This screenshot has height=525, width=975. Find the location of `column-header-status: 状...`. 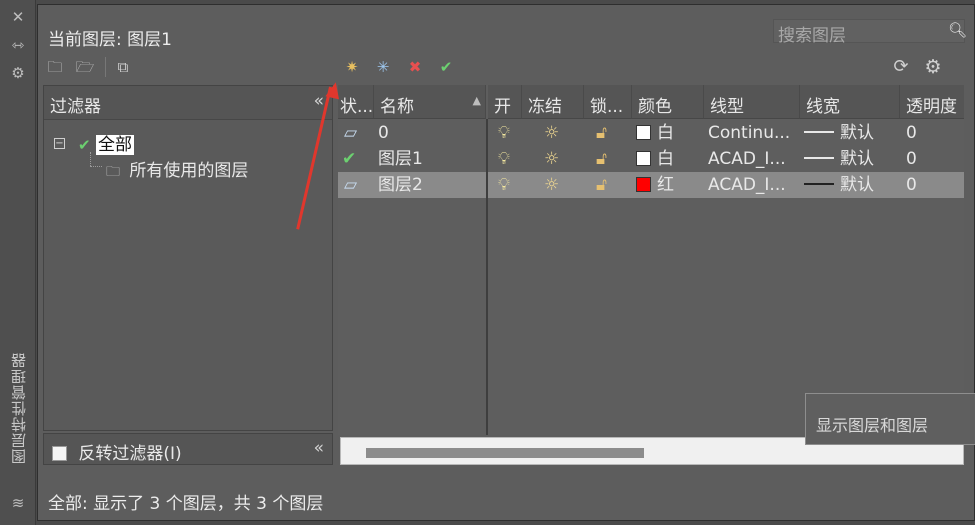

column-header-status: 状... is located at coordinates (356, 102).